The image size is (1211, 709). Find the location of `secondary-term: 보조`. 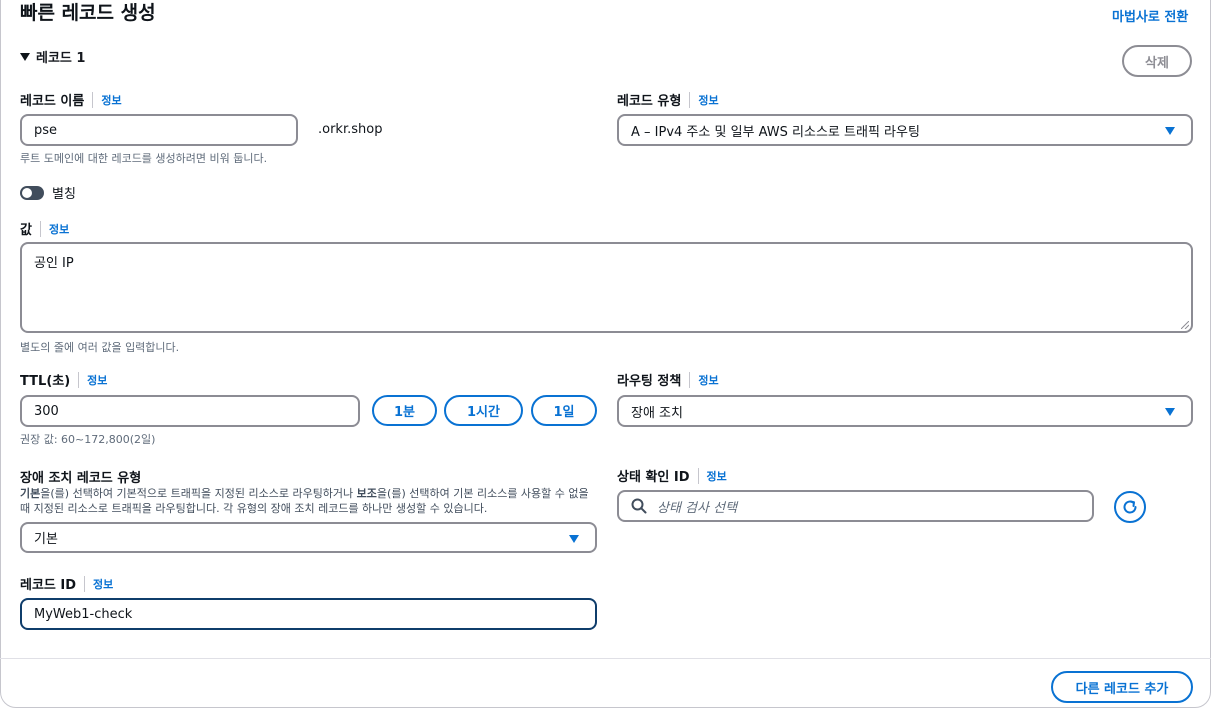

secondary-term: 보조 is located at coordinates (366, 493).